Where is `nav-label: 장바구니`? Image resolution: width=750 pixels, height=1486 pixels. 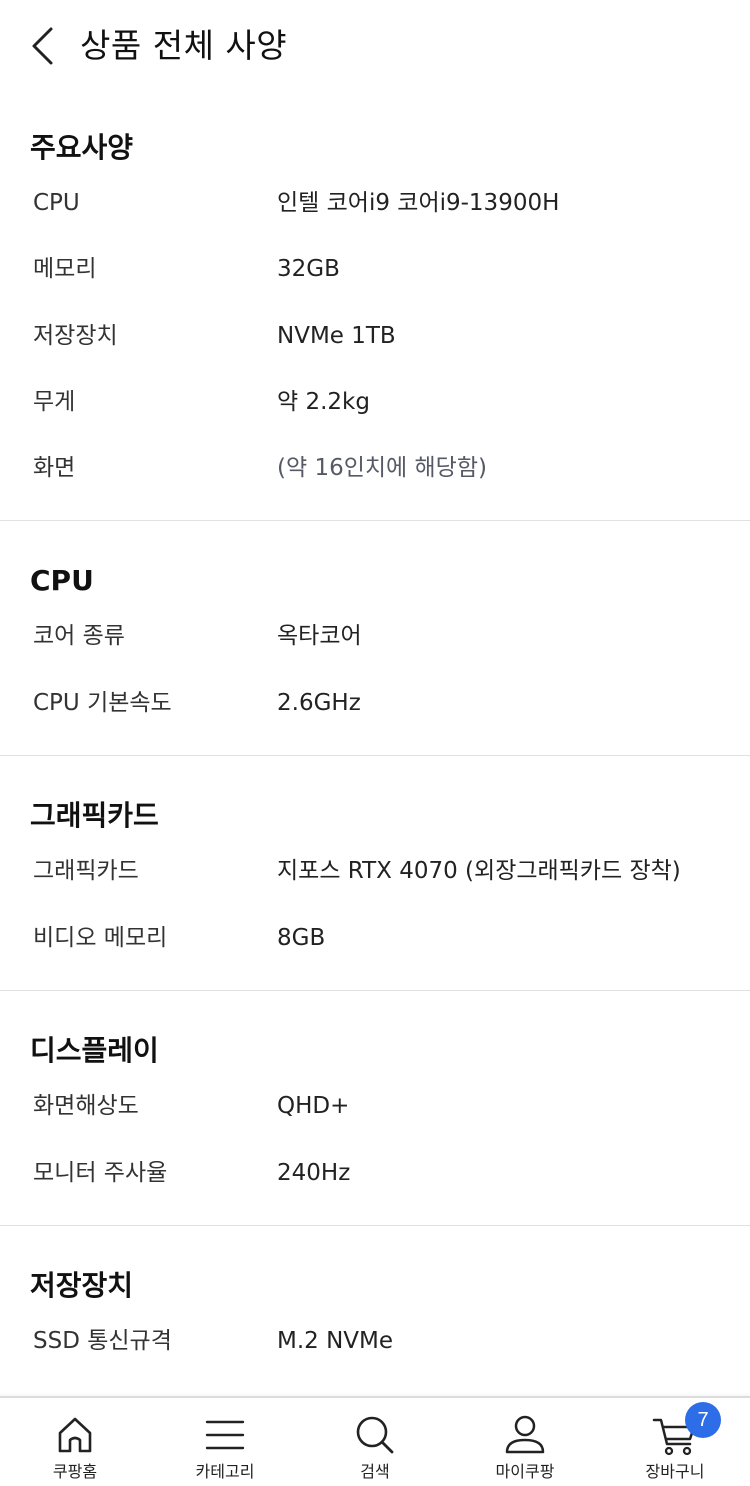
nav-label: 장바구니 is located at coordinates (675, 1471).